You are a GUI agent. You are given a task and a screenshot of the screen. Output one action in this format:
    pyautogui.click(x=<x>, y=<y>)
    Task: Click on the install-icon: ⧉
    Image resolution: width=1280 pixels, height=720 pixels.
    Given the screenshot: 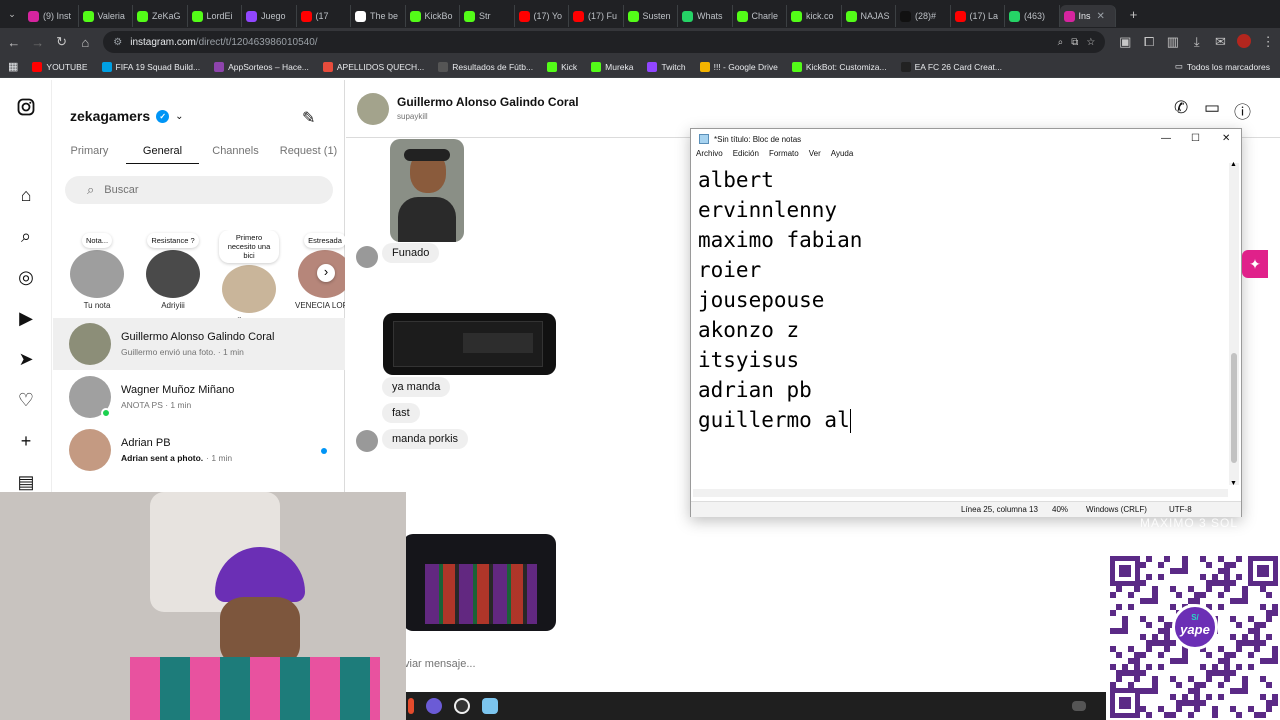 What is the action you would take?
    pyautogui.click(x=1074, y=42)
    